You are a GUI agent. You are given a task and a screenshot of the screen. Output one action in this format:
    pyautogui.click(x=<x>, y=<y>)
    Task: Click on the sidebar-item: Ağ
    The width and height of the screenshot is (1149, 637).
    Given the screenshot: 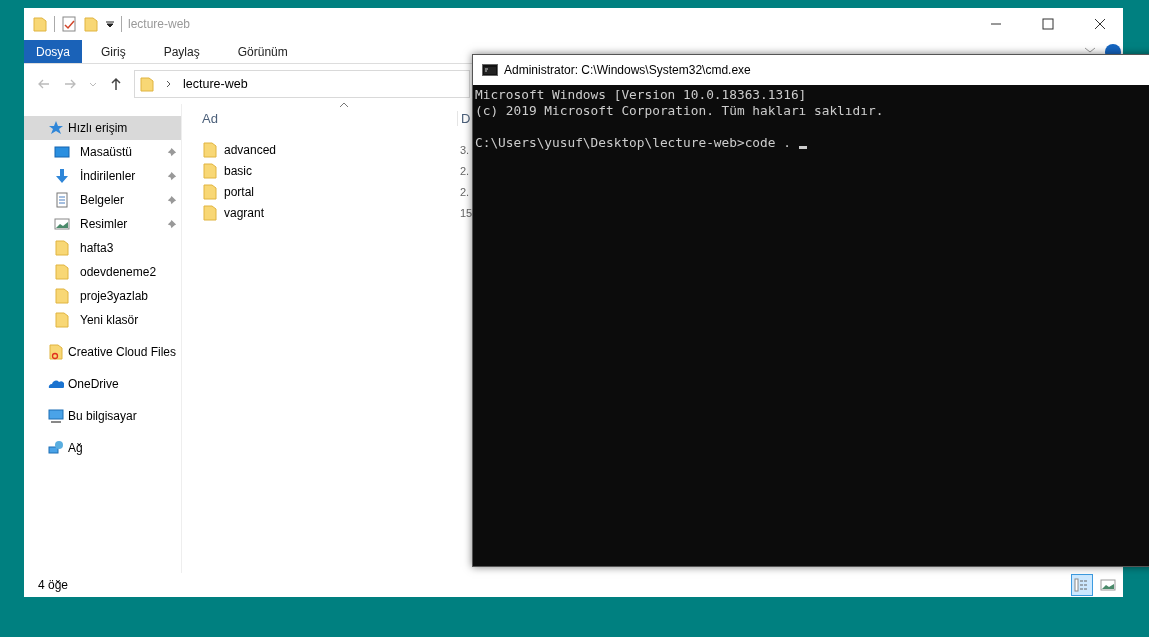 What is the action you would take?
    pyautogui.click(x=102, y=448)
    